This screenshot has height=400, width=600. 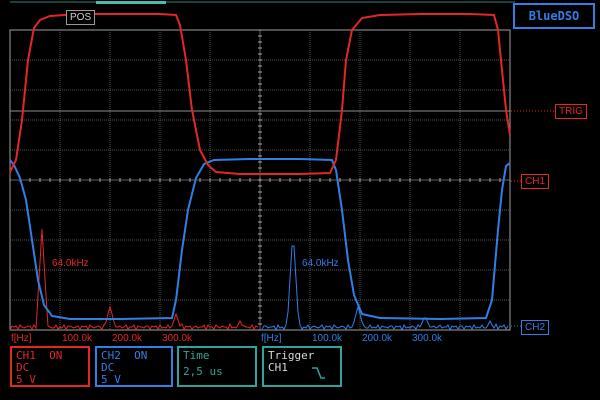 What do you see at coordinates (535, 327) in the screenshot?
I see `ch2-offset-marker: CH2` at bounding box center [535, 327].